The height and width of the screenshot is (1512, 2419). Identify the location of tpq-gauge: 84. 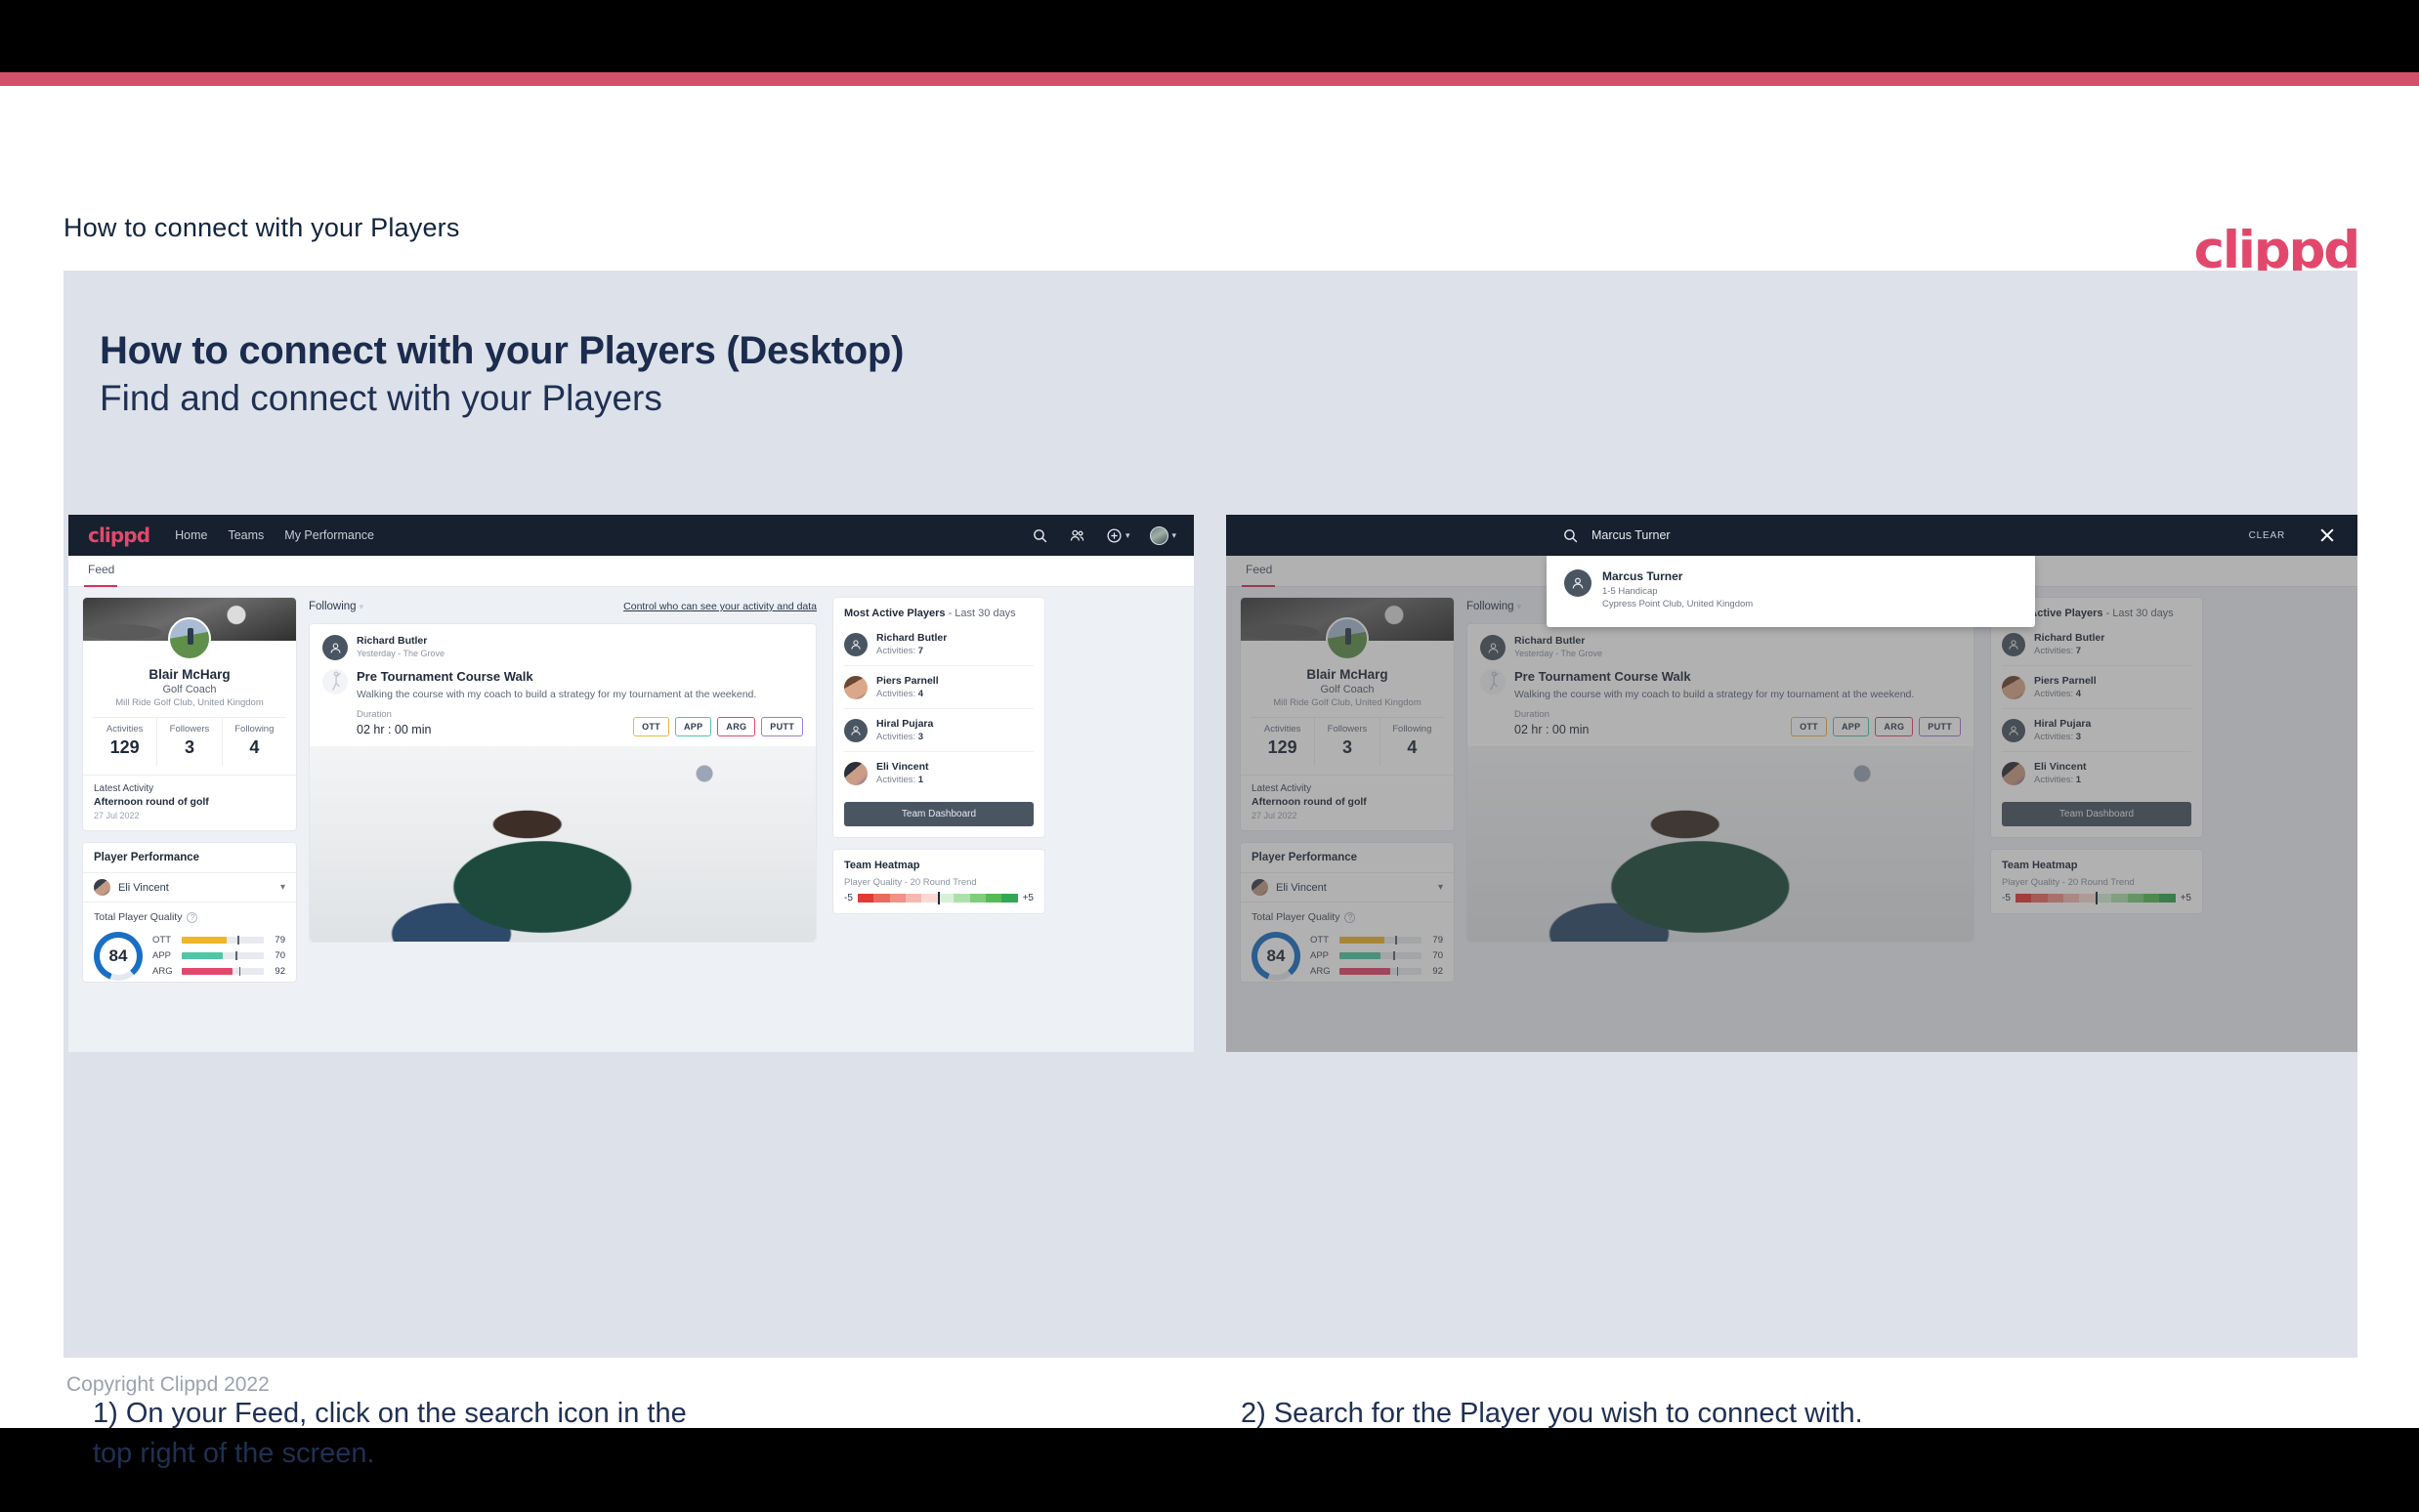
(118, 956).